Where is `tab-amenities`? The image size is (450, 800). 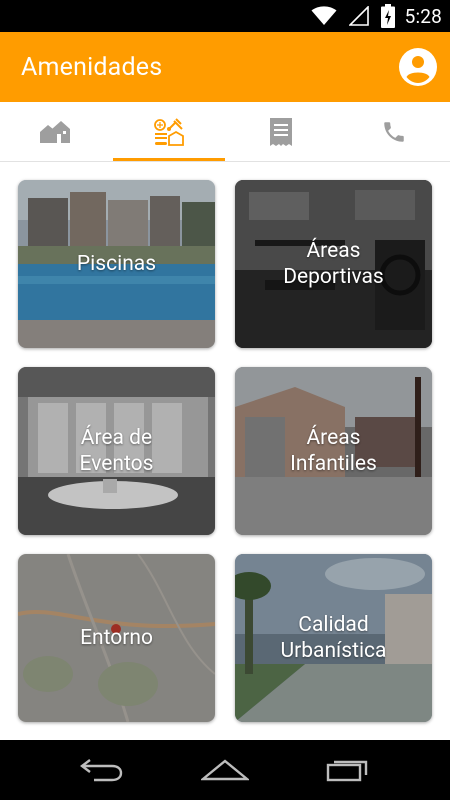 tab-amenities is located at coordinates (169, 131).